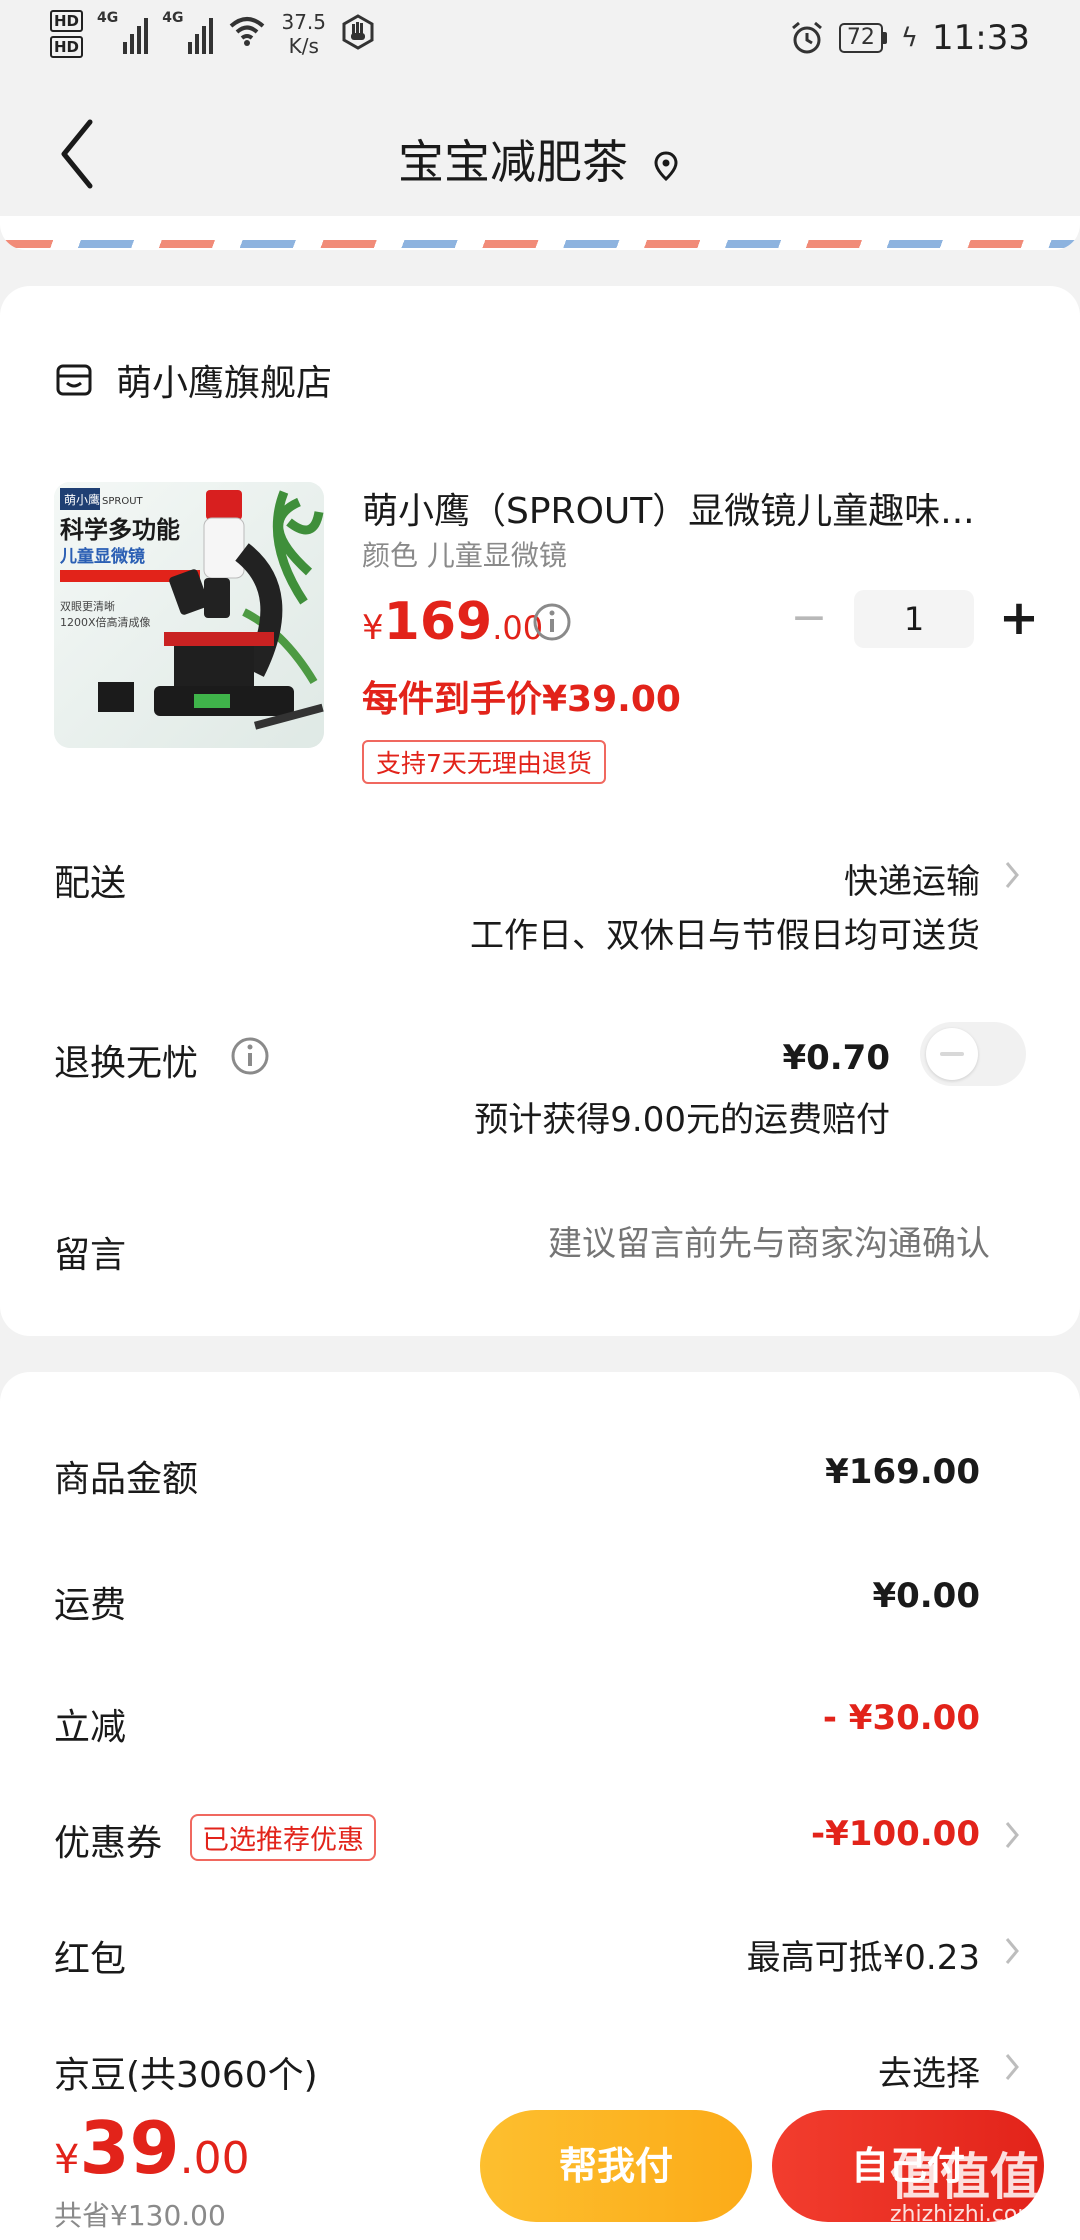  I want to click on quantity-stepper: − 1 +, so click(914, 619).